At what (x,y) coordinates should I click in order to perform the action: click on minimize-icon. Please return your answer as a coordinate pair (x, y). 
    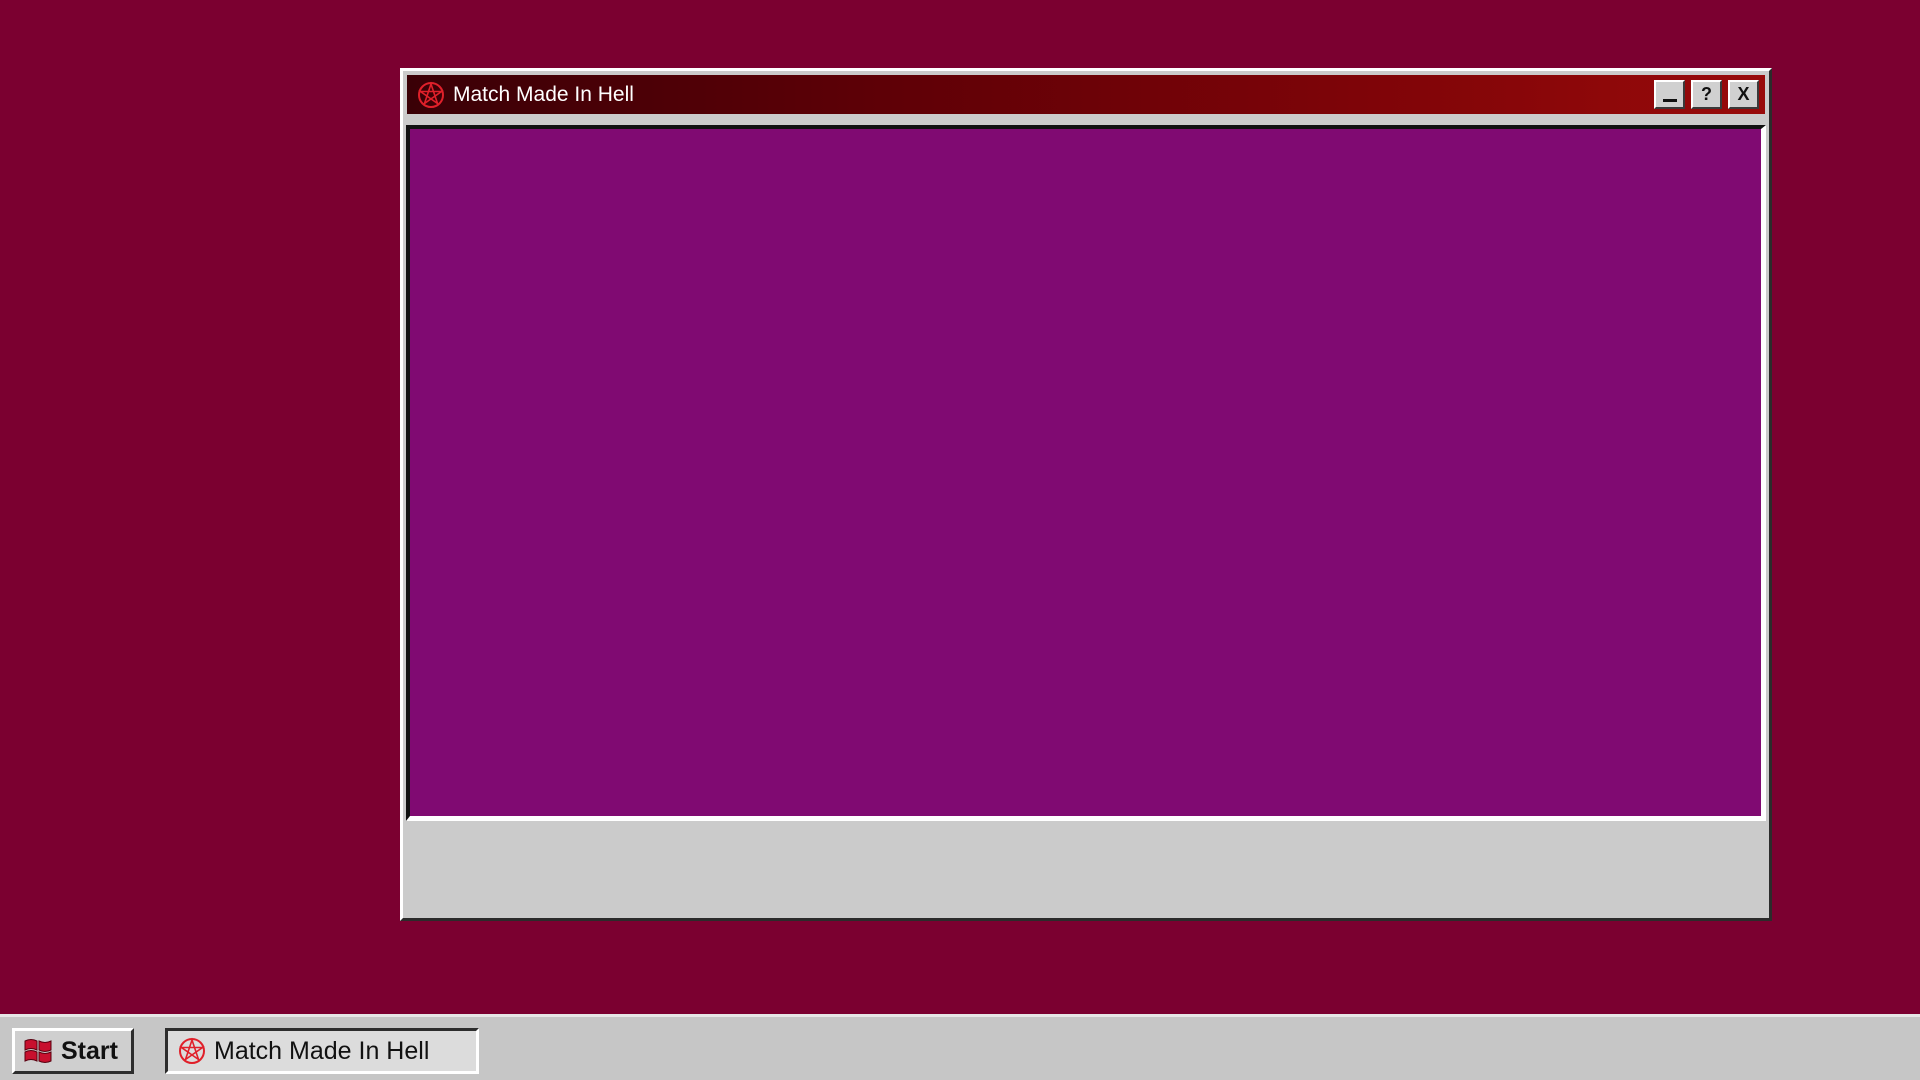
    Looking at the image, I should click on (1669, 100).